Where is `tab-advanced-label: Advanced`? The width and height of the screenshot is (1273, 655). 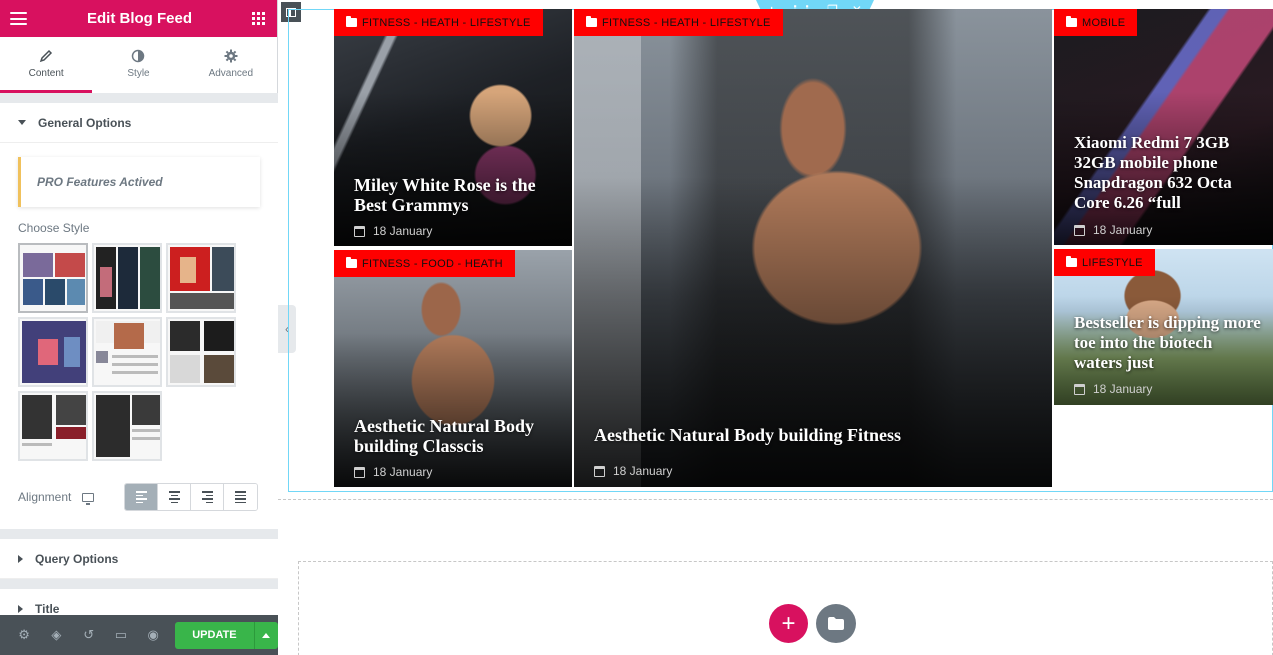 tab-advanced-label: Advanced is located at coordinates (231, 73).